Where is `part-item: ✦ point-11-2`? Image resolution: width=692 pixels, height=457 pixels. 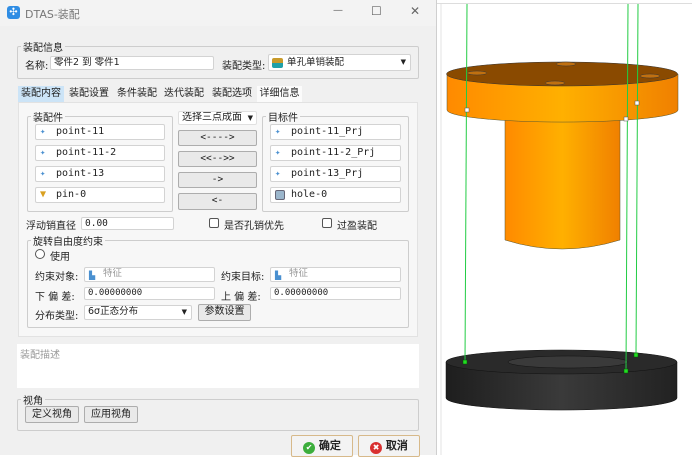
part-item: ✦ point-11-2 is located at coordinates (100, 153).